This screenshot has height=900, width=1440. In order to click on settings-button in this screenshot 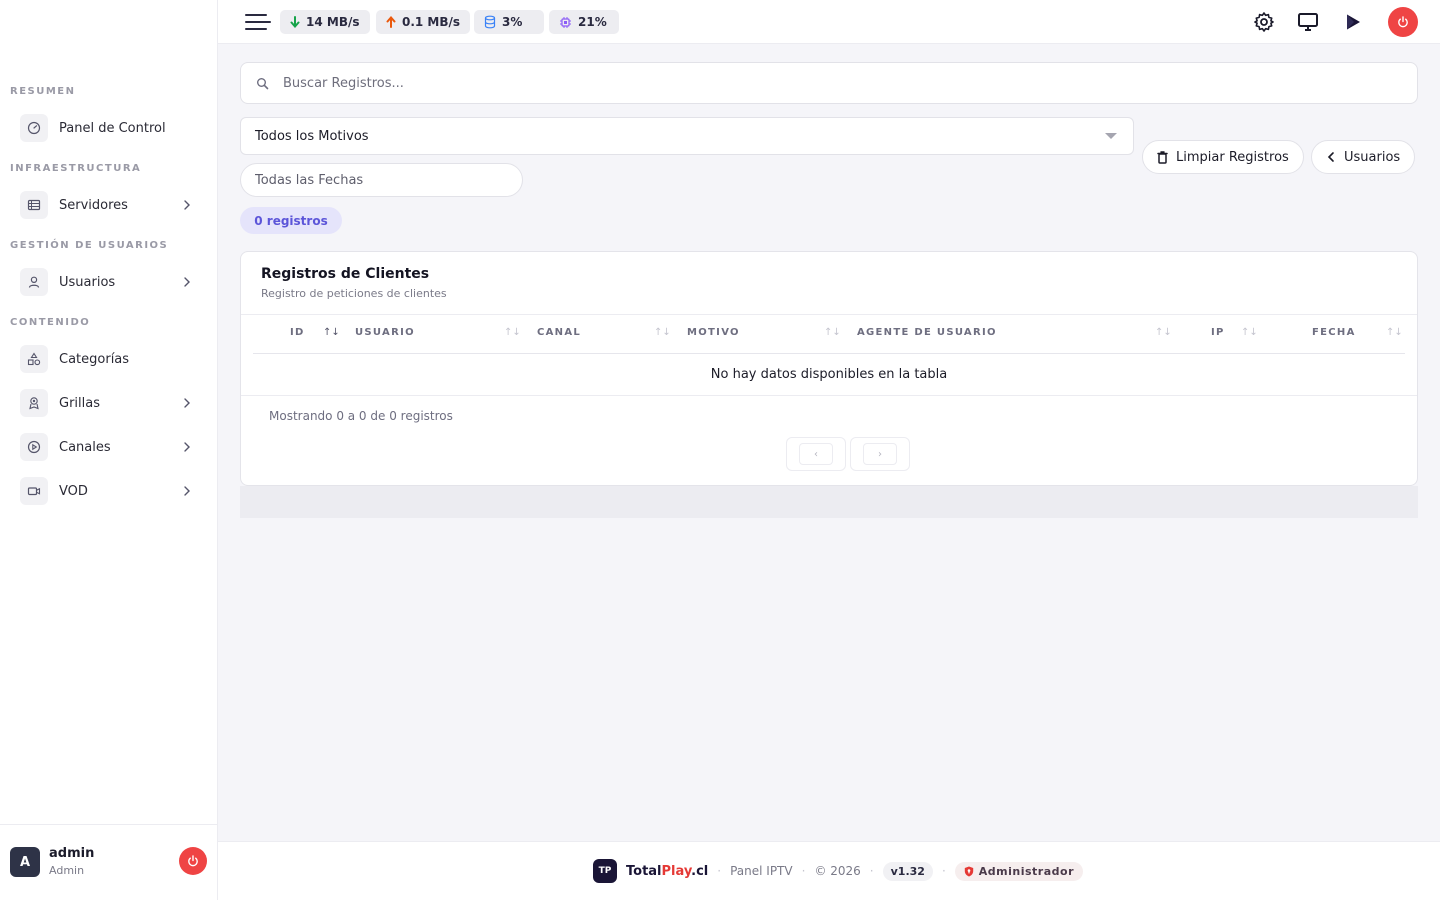, I will do `click(1264, 22)`.